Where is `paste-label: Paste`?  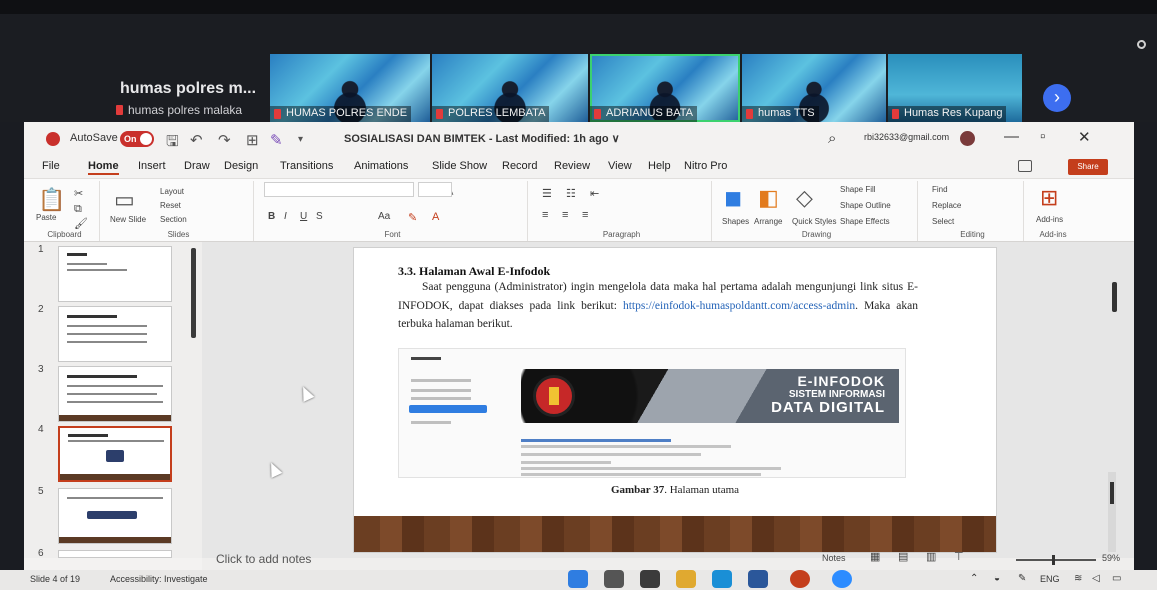
paste-label: Paste is located at coordinates (46, 217).